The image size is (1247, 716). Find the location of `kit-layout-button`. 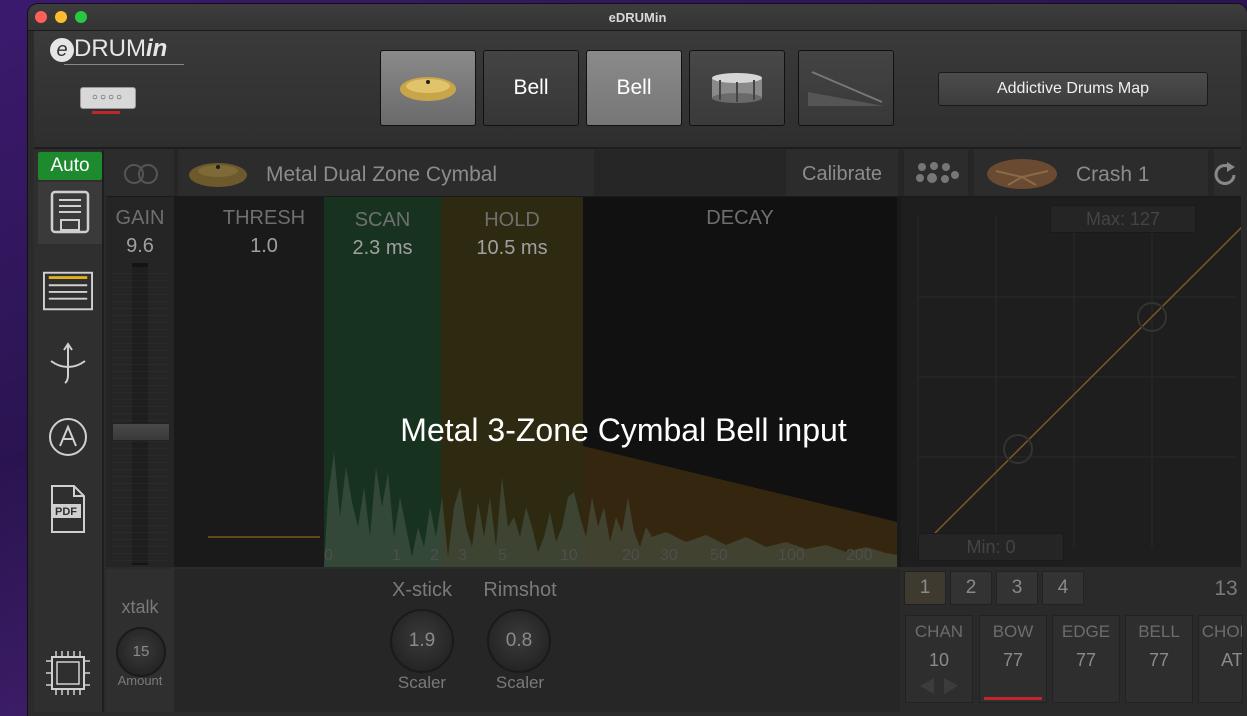

kit-layout-button is located at coordinates (936, 173).